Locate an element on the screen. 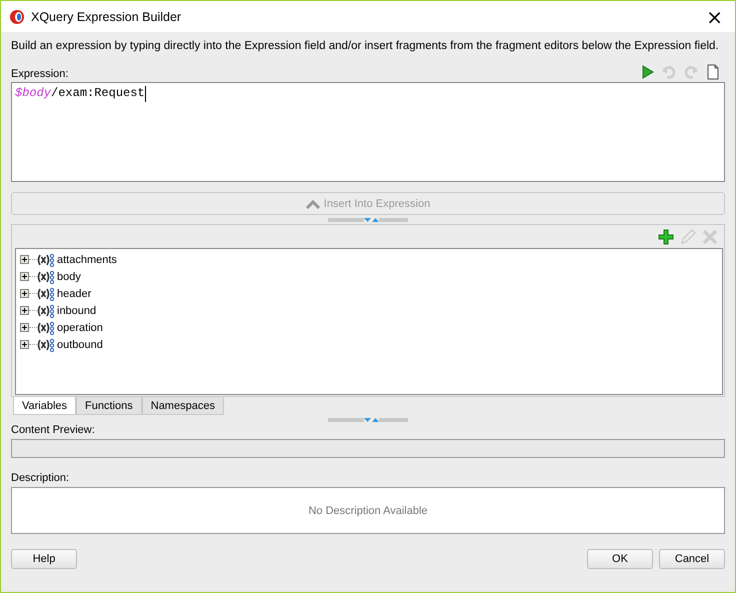 This screenshot has height=593, width=736. tab: Namespaces is located at coordinates (183, 406).